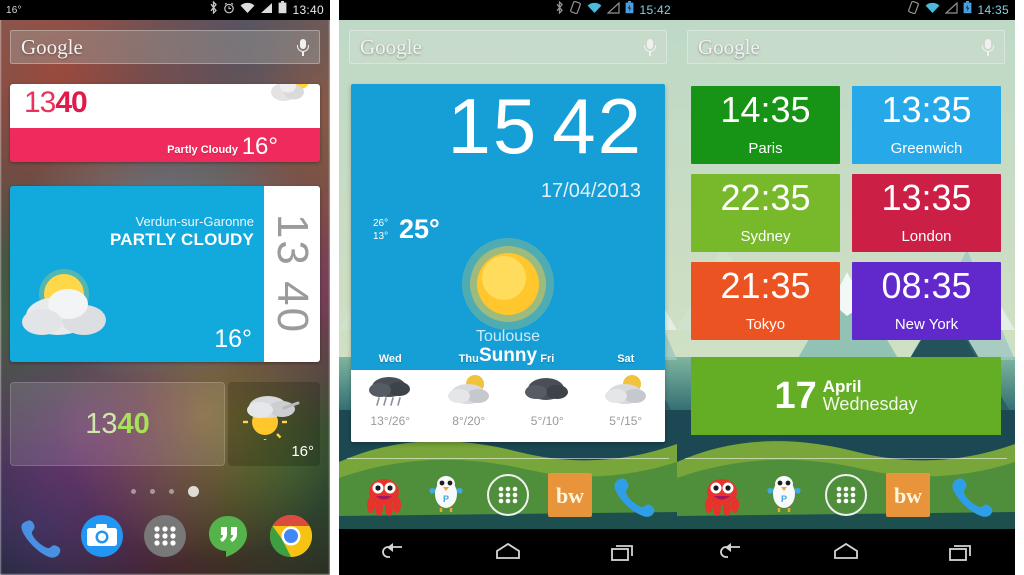 This screenshot has height=575, width=1024. Describe the element at coordinates (547, 391) in the screenshot. I see `cloudy-icon` at that location.